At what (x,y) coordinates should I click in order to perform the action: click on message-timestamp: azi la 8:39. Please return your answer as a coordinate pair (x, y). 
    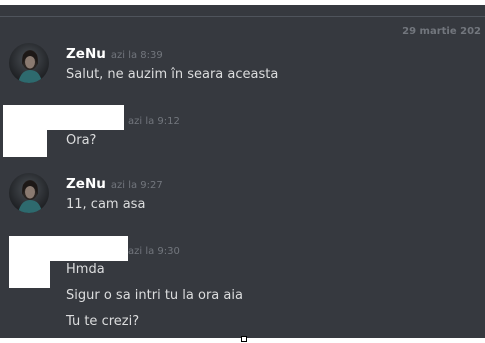
    Looking at the image, I should click on (137, 55).